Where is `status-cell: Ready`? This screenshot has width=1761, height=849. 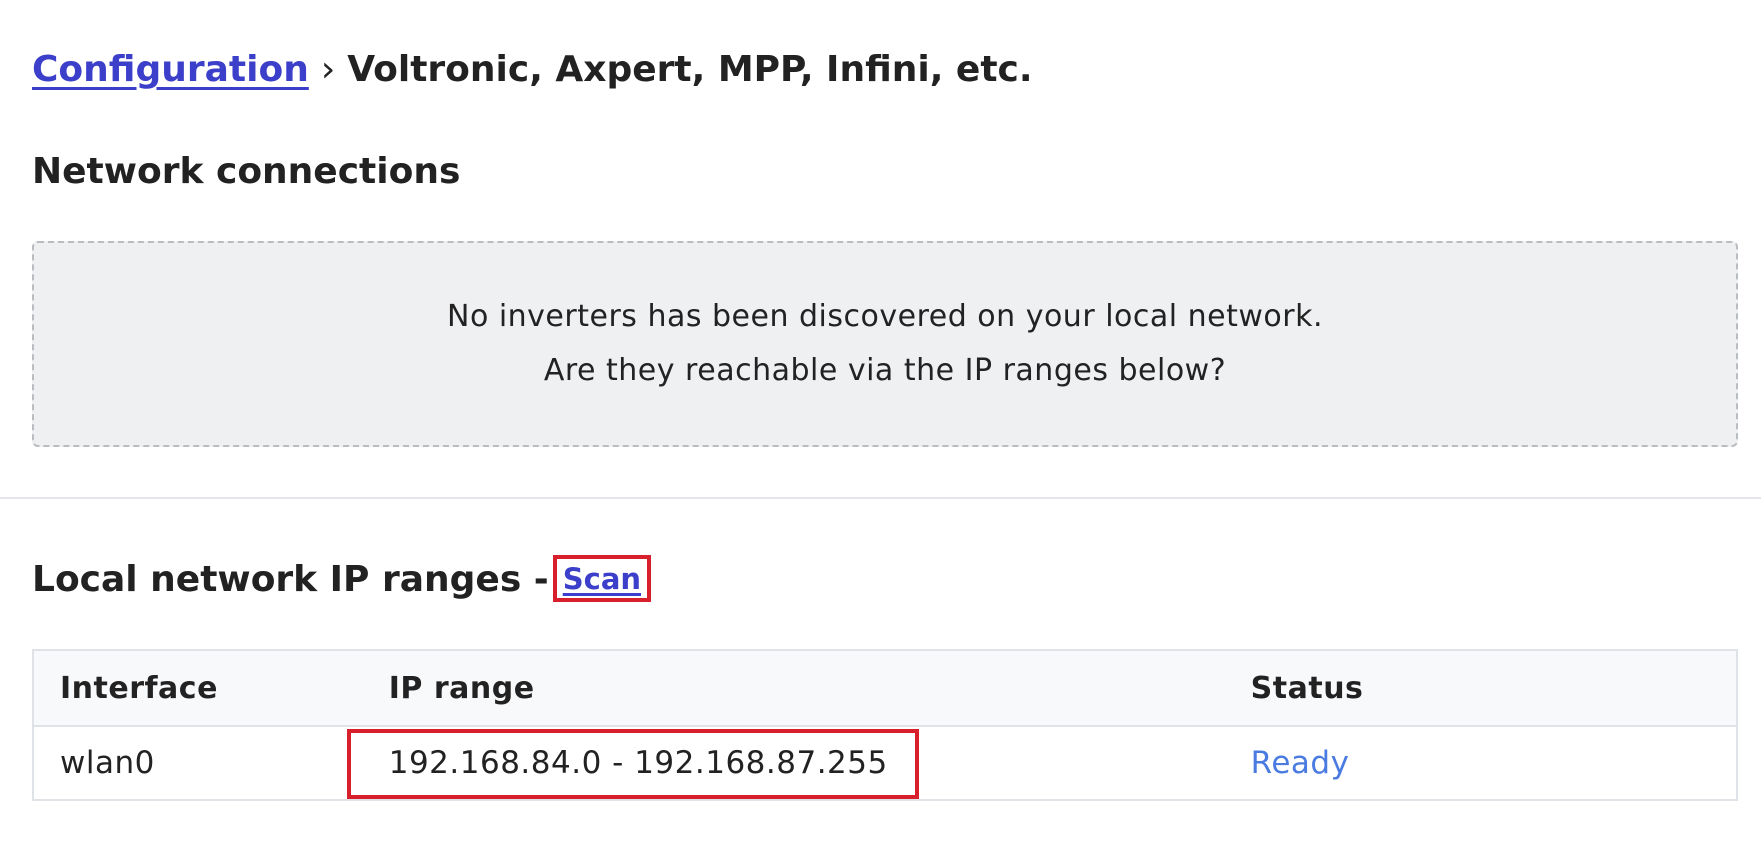 status-cell: Ready is located at coordinates (1481, 763).